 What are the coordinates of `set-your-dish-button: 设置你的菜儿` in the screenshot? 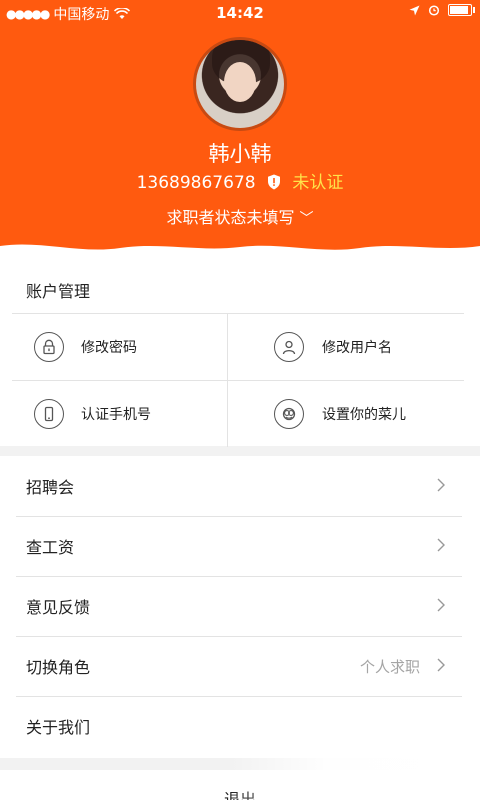 It's located at (335, 414).